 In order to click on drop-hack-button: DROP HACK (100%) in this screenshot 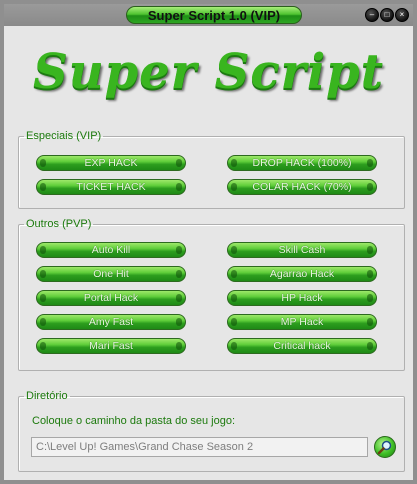, I will do `click(302, 163)`.